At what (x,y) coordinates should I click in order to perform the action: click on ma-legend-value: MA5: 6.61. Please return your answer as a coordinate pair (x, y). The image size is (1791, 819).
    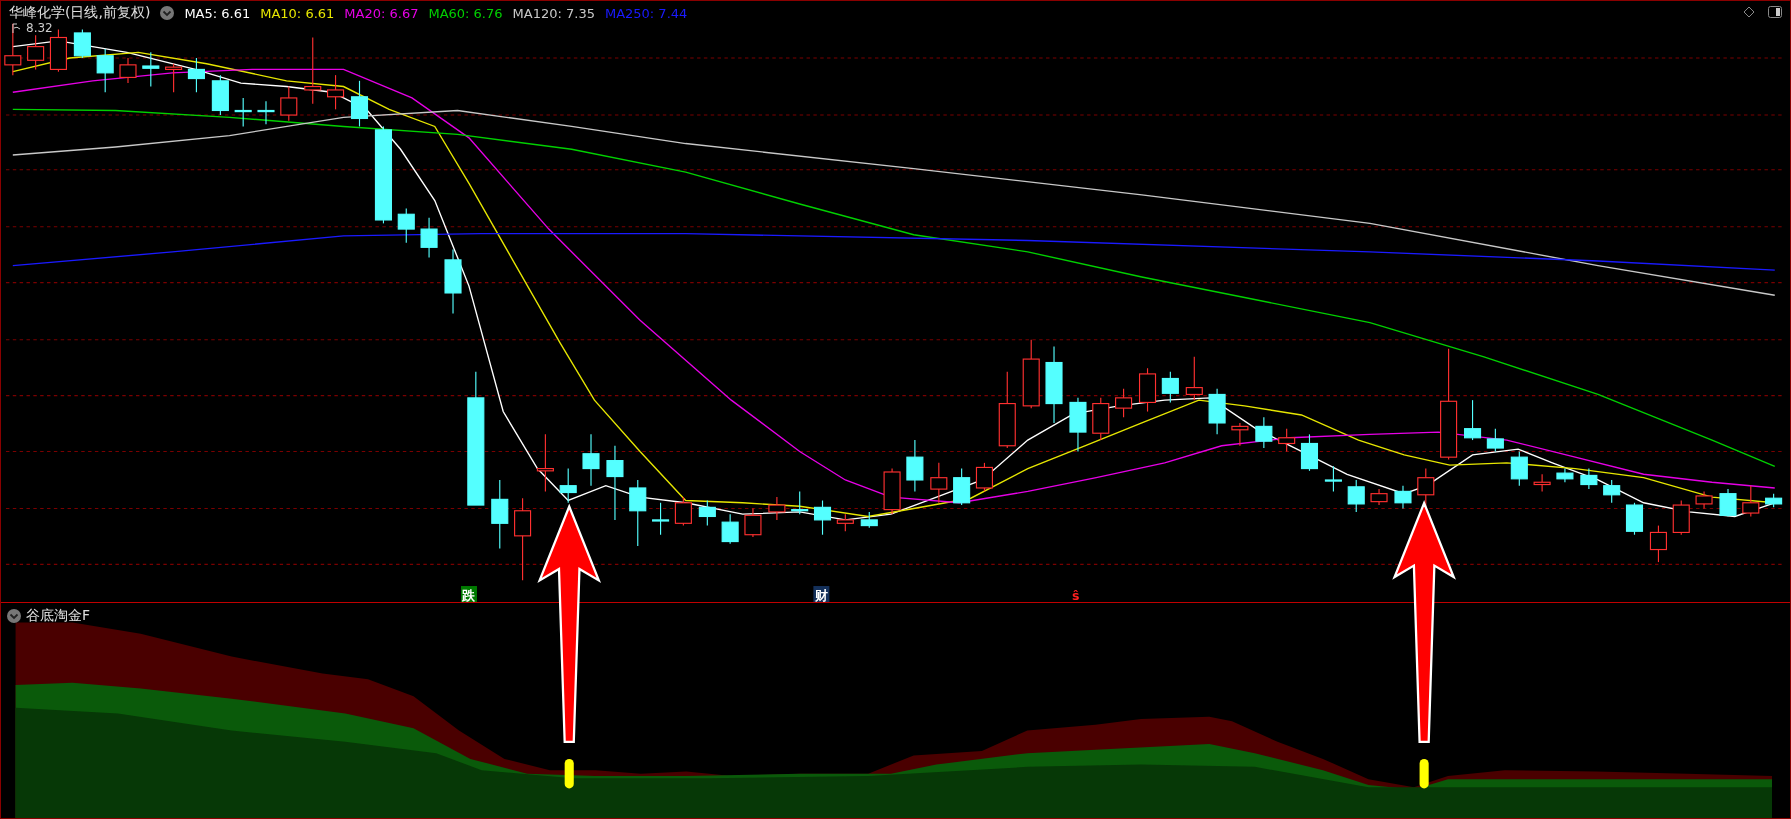
    Looking at the image, I should click on (217, 13).